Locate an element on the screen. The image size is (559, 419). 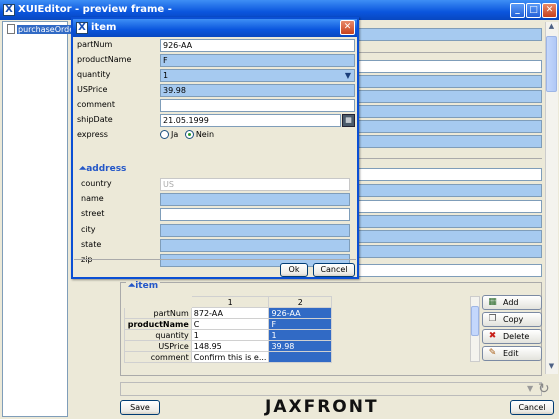
copy-button: ❐ Copy is located at coordinates (512, 319).